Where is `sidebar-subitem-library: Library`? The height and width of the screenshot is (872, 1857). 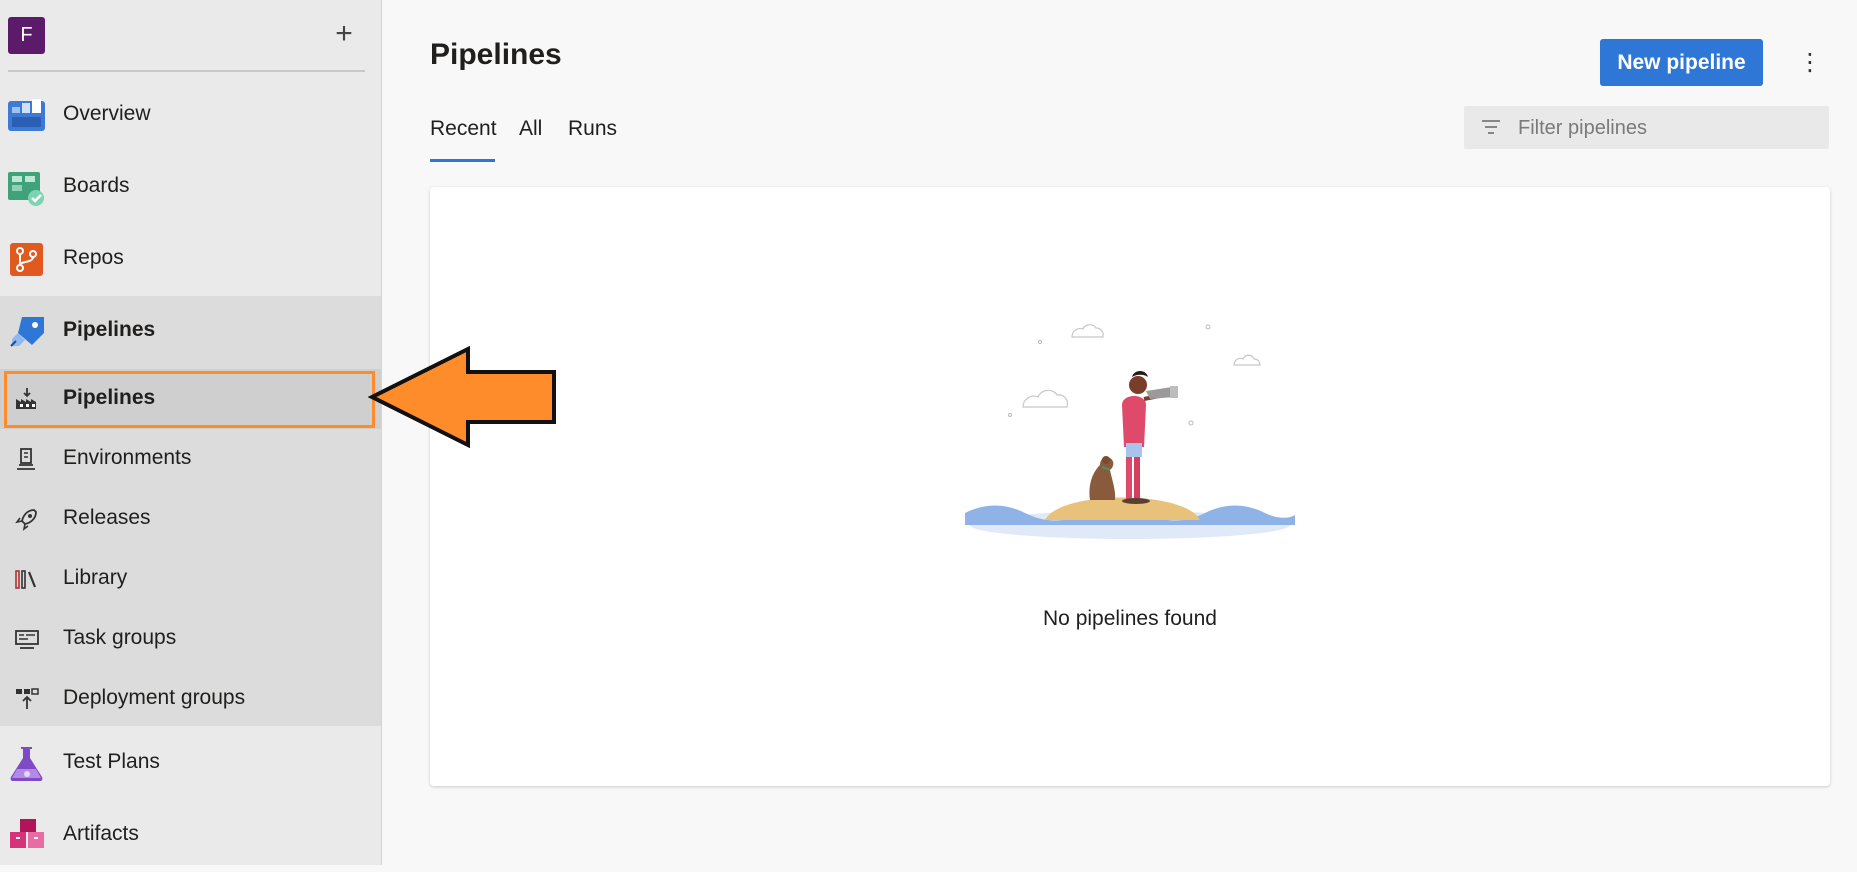 sidebar-subitem-library: Library is located at coordinates (190, 579).